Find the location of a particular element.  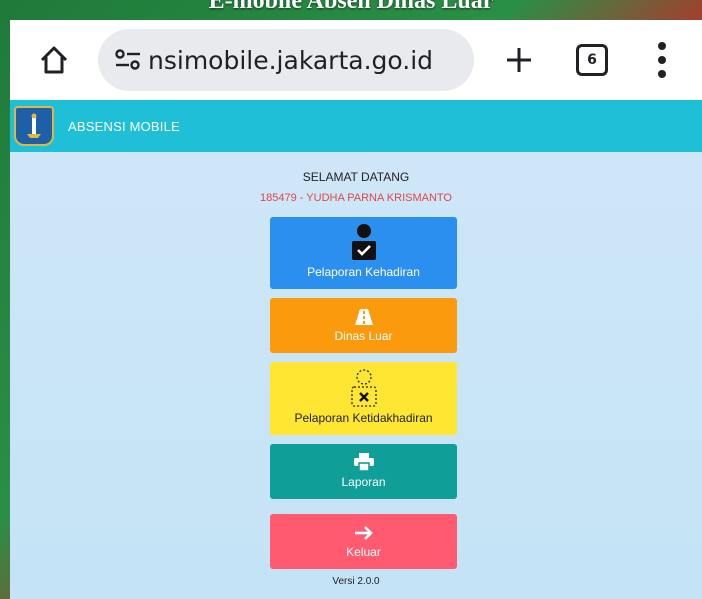

address-bar: nsimobile.jakarta.go.id is located at coordinates (286, 60).